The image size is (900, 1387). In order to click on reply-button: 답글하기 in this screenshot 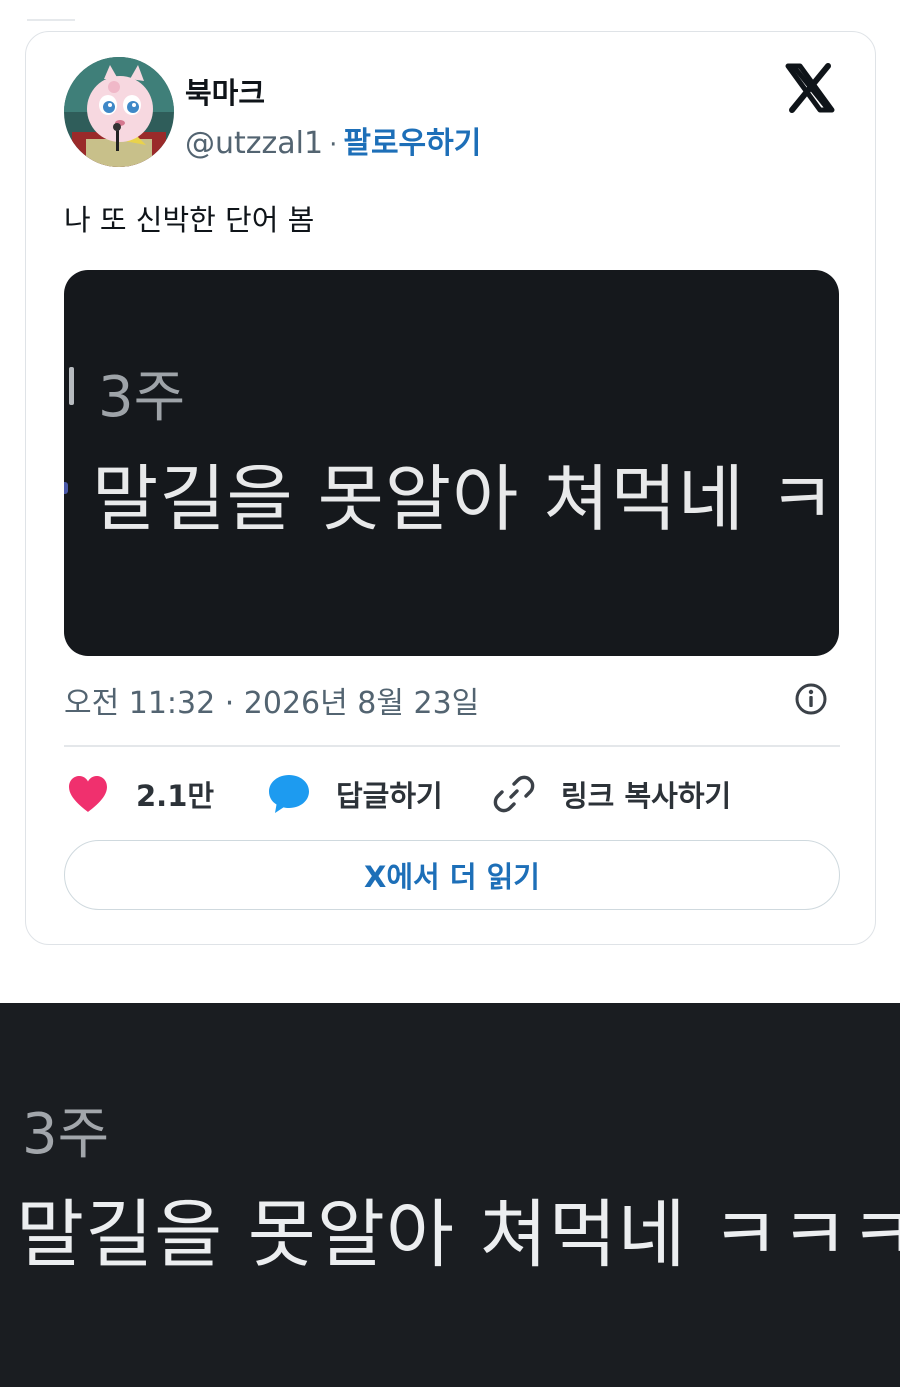, I will do `click(354, 794)`.